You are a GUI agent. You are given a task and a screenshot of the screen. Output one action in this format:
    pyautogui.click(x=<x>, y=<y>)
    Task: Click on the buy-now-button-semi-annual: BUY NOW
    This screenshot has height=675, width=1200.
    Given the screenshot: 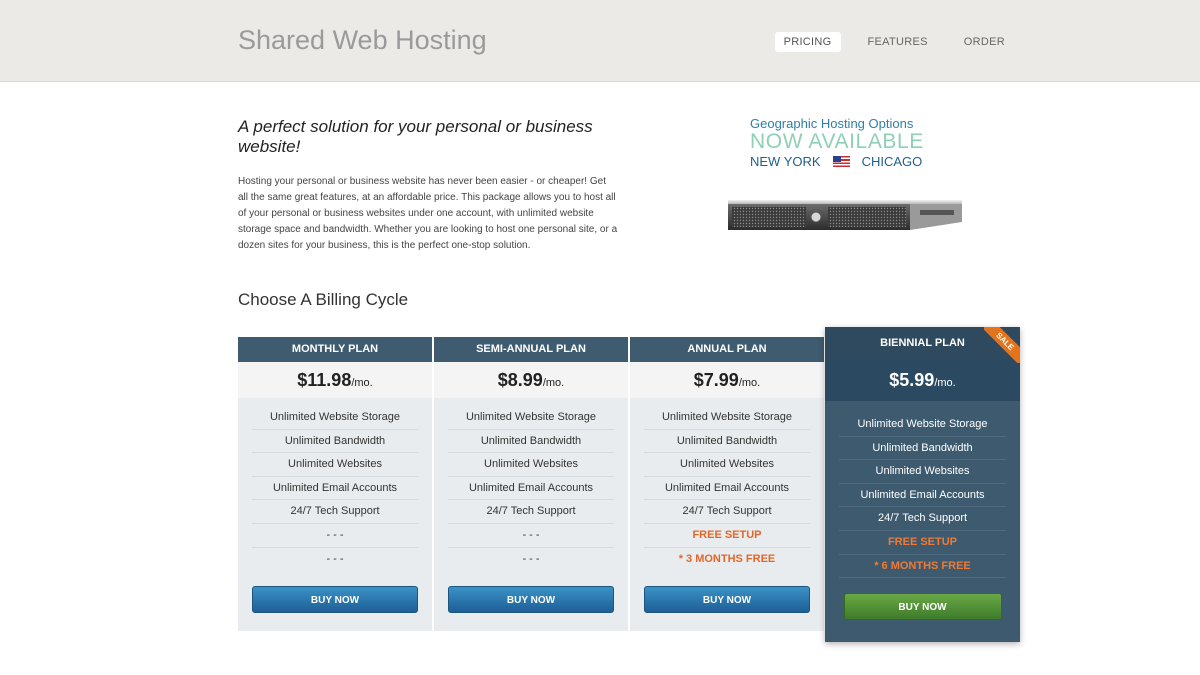 What is the action you would take?
    pyautogui.click(x=531, y=600)
    